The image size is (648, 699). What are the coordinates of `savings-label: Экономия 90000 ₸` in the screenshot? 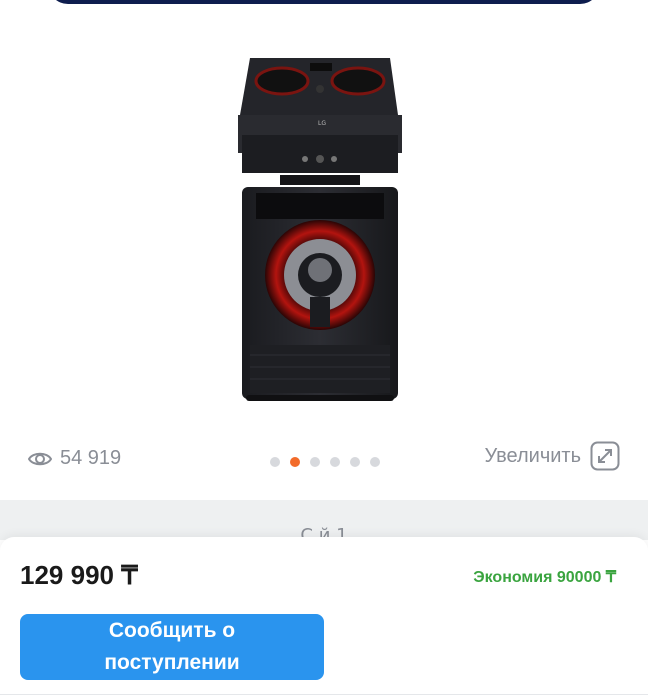 It's located at (544, 577).